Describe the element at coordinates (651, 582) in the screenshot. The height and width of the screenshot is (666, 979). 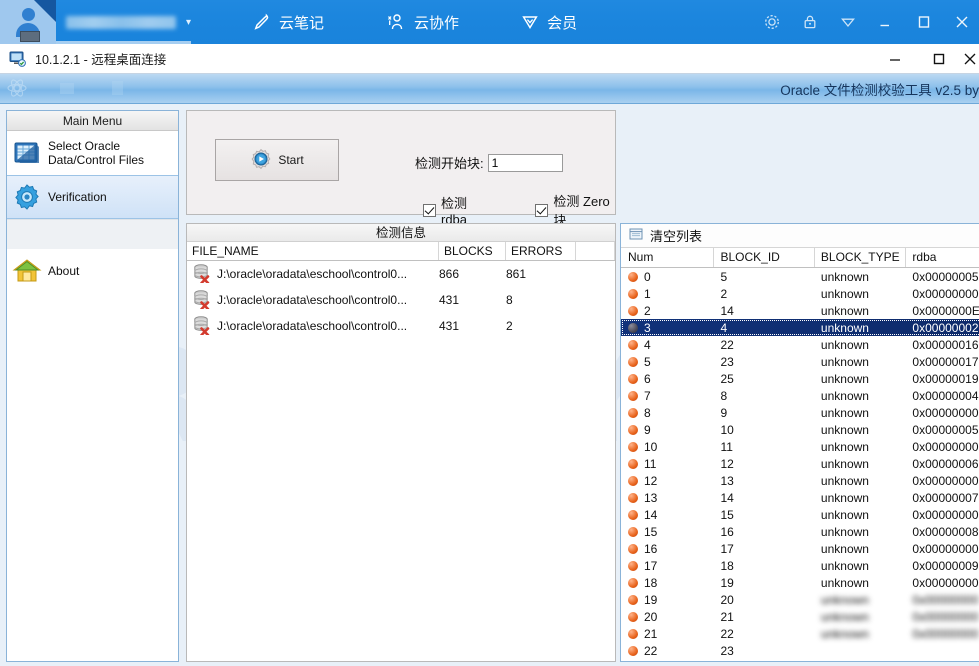
I see `num-text: 18` at that location.